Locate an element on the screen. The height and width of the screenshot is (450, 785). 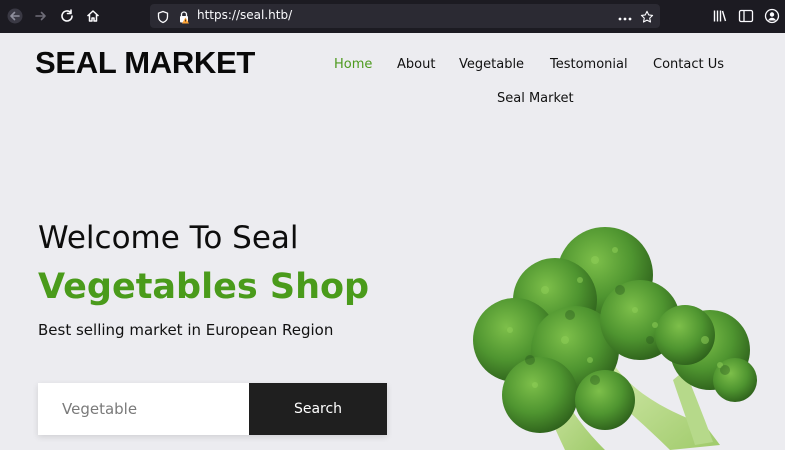
sidebar-icon is located at coordinates (746, 18).